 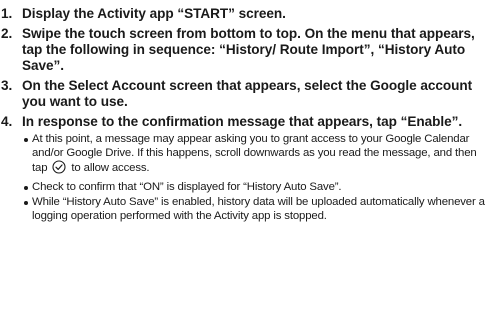 What do you see at coordinates (7, 85) in the screenshot?
I see `step-number: 3.` at bounding box center [7, 85].